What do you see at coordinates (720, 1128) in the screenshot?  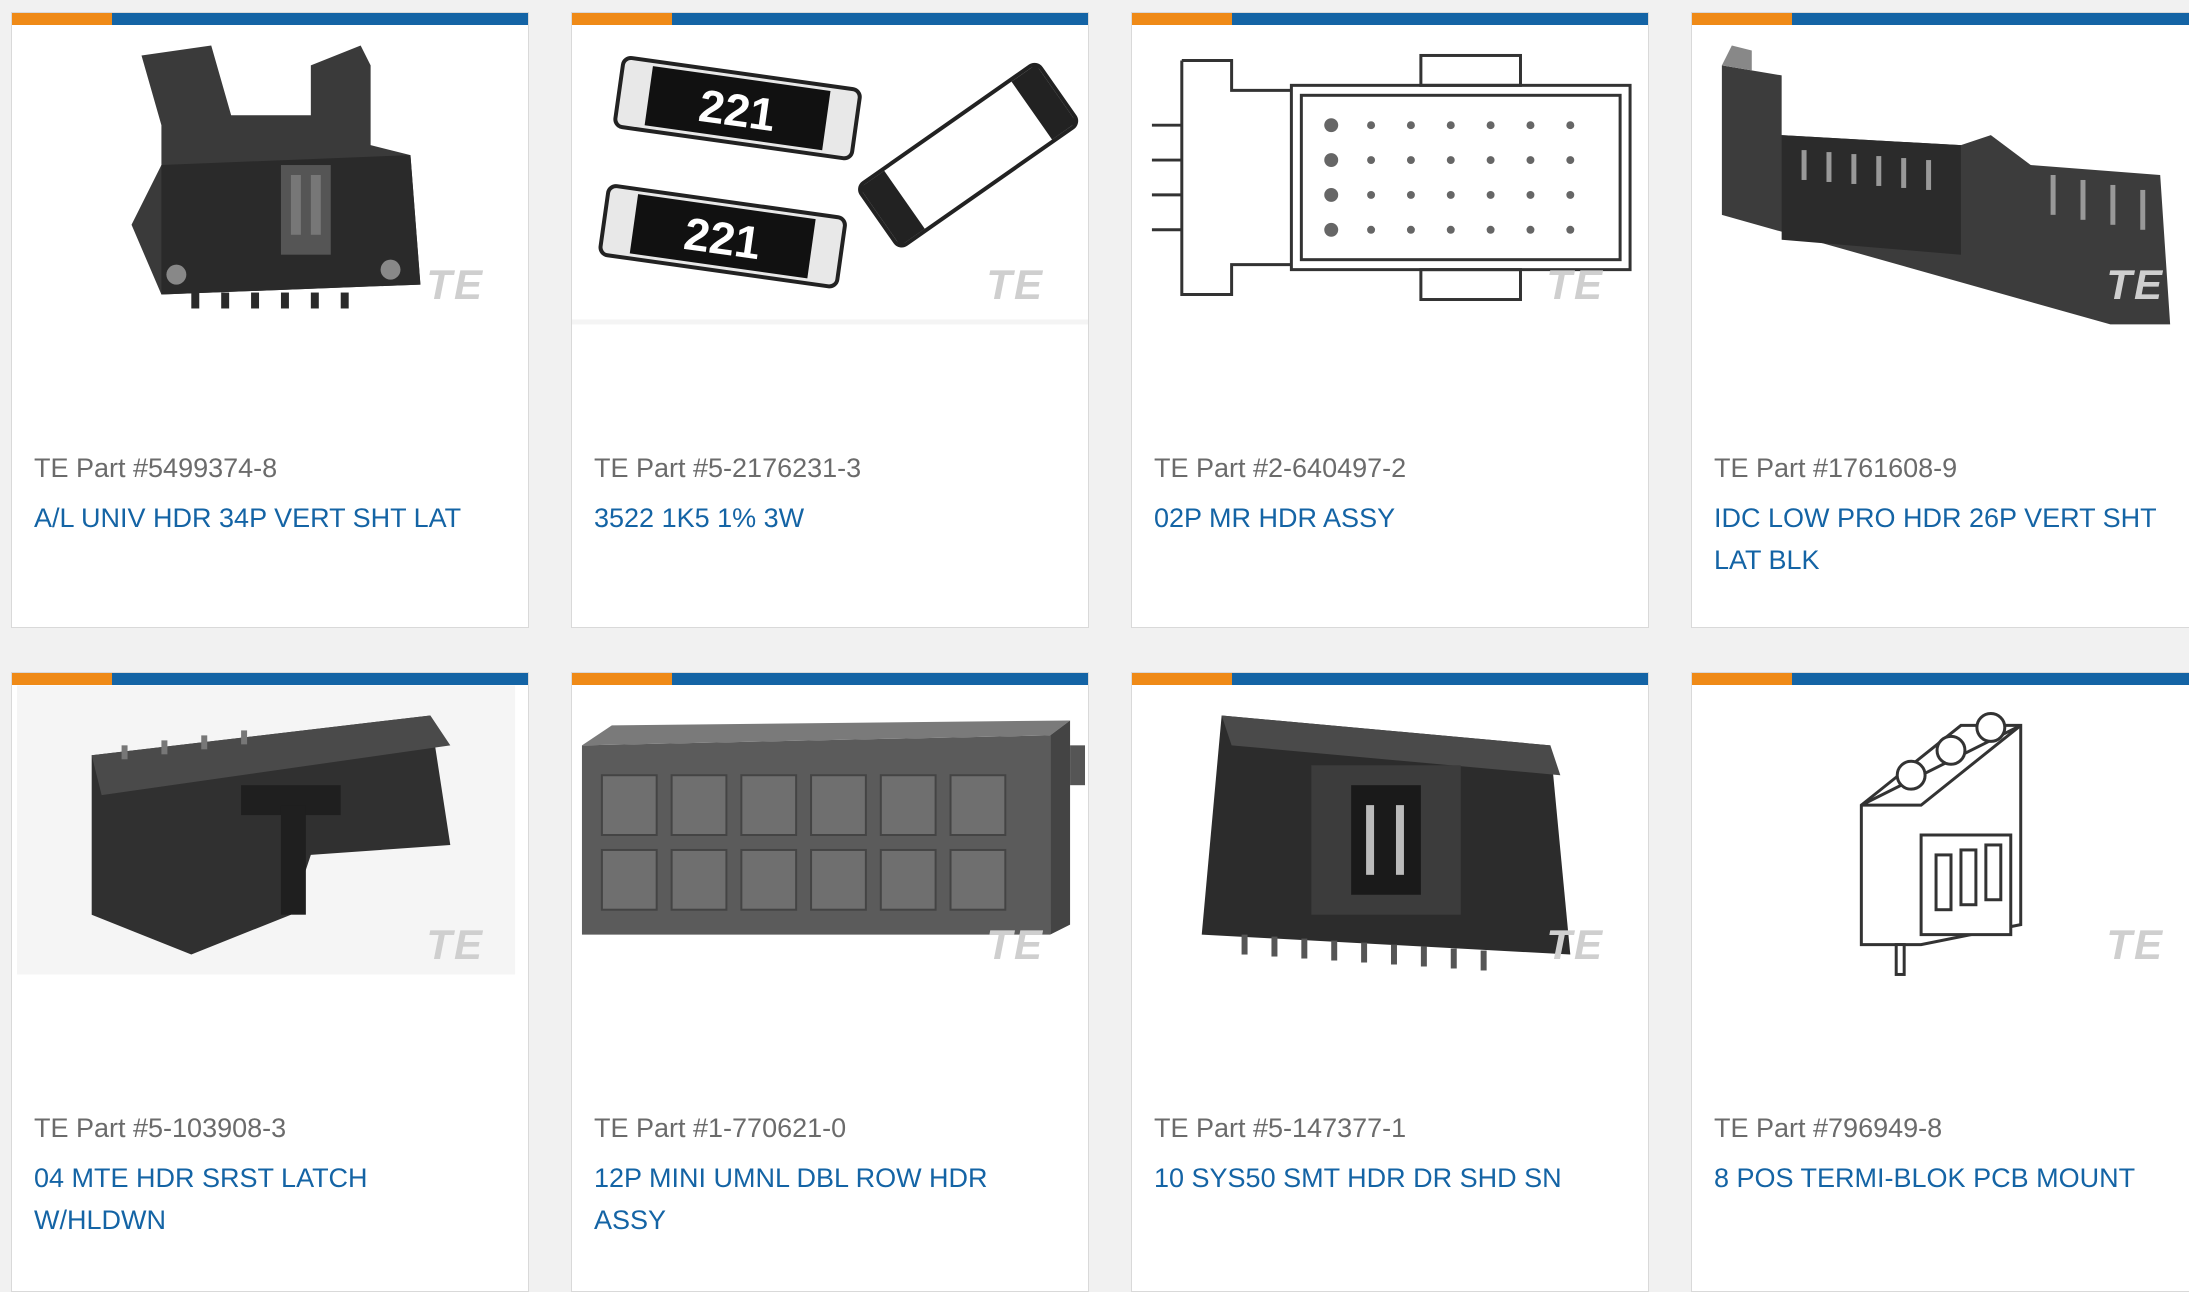 I see `part-number: TE Part #1-770621-0` at bounding box center [720, 1128].